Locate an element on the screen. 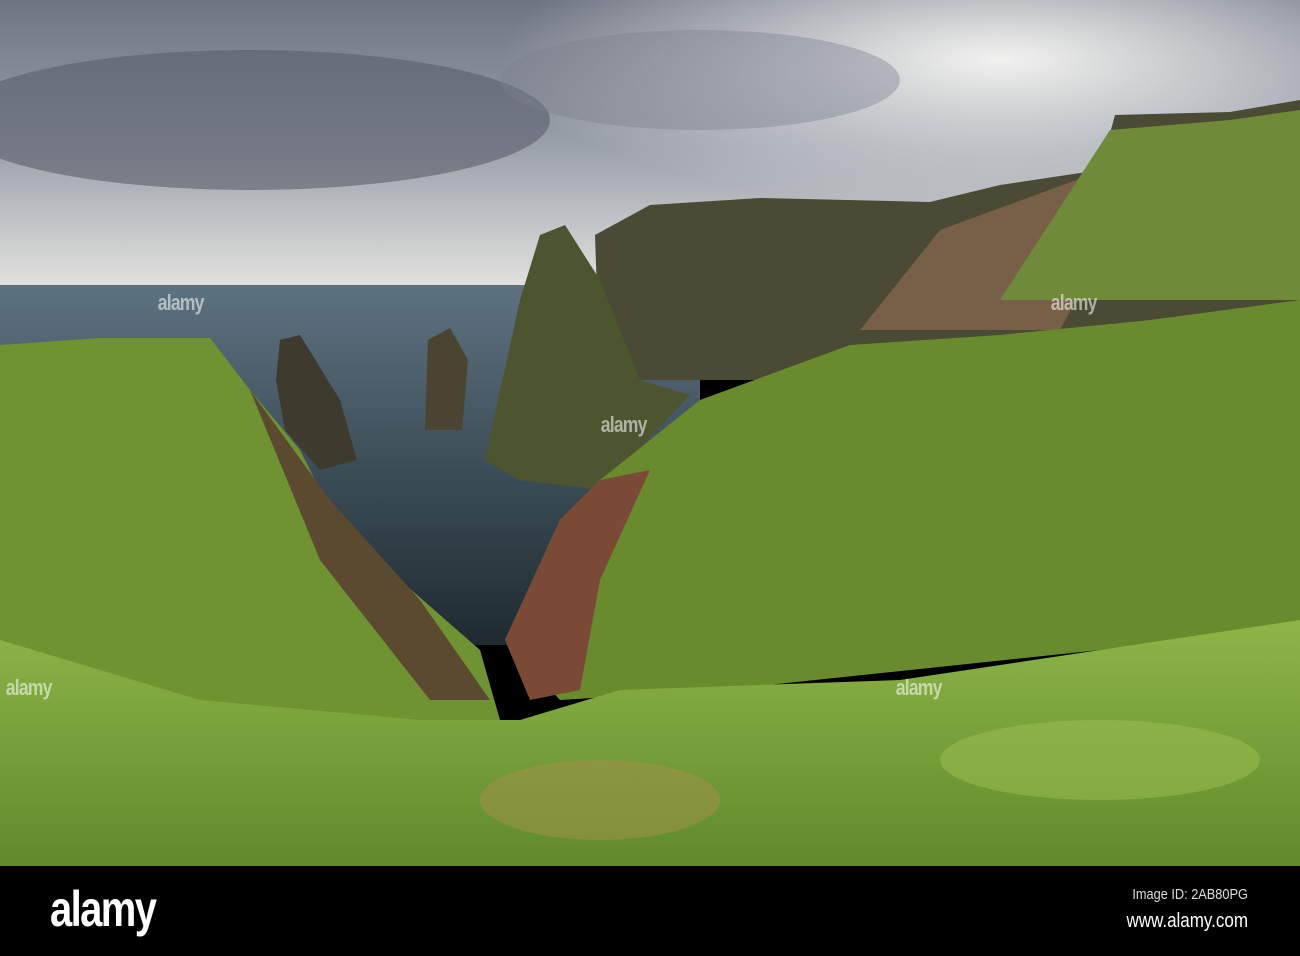  alamy-logo: alamy is located at coordinates (103, 909).